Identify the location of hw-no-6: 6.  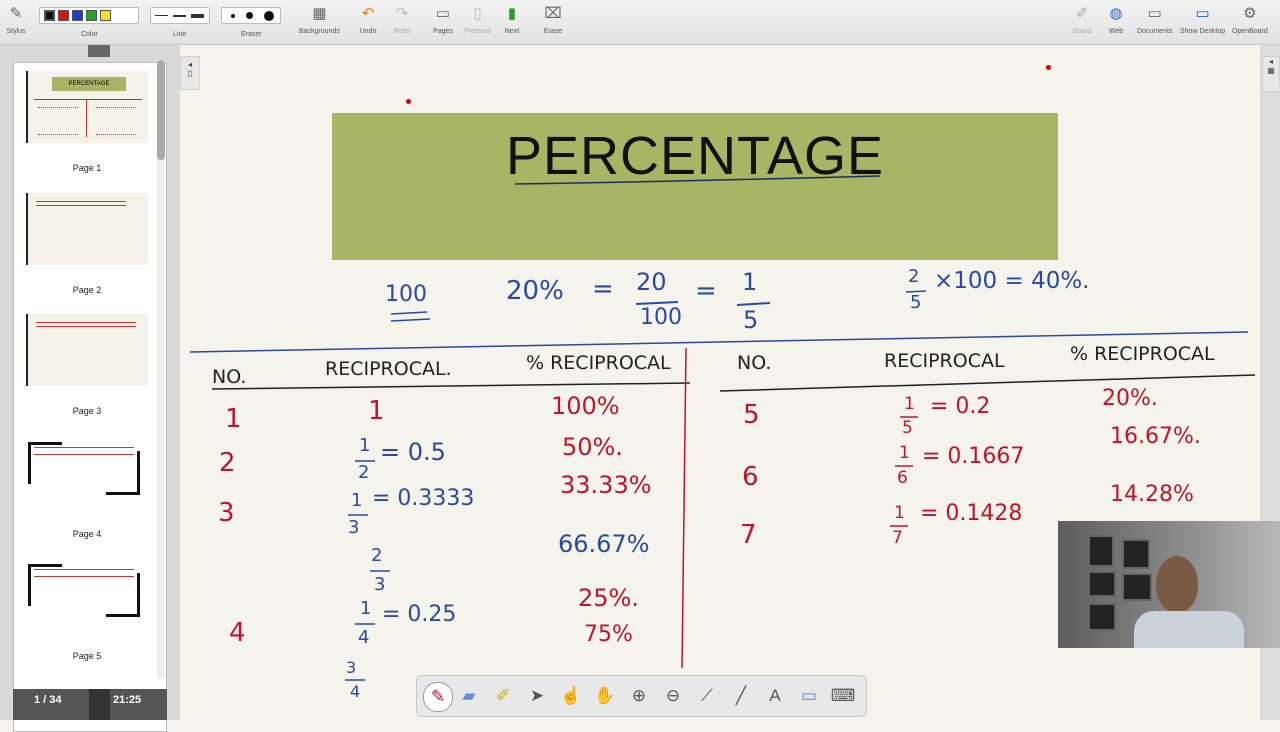
(750, 477).